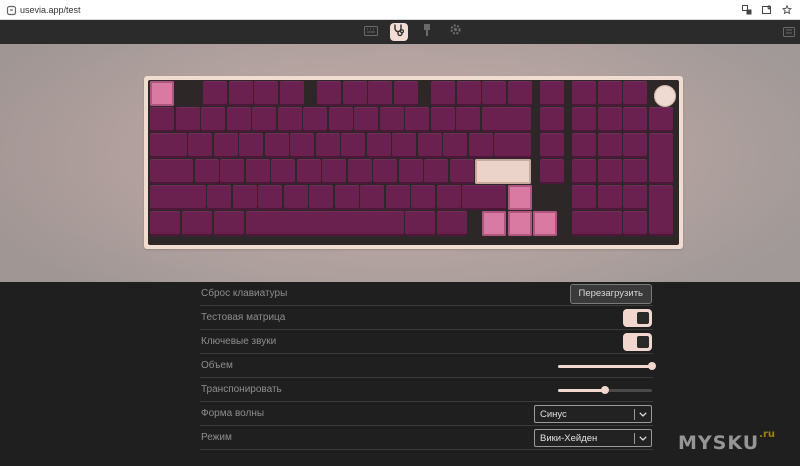 Image resolution: width=800 pixels, height=466 pixels. I want to click on test-tab, so click(399, 32).